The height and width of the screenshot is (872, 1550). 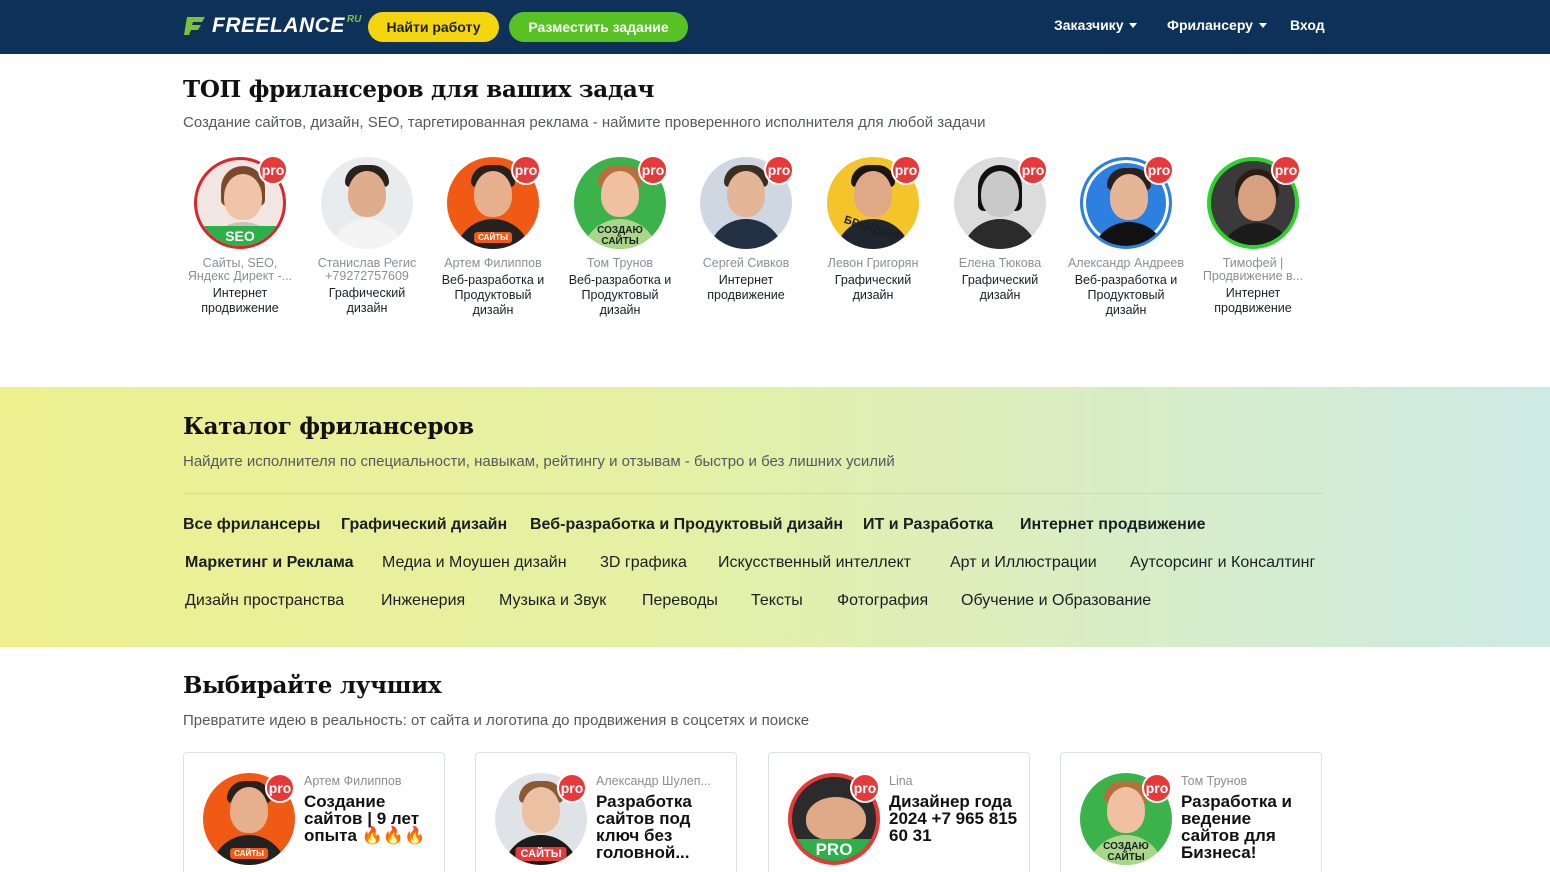 I want to click on site-logo: FREELANCE RU, so click(x=272, y=26).